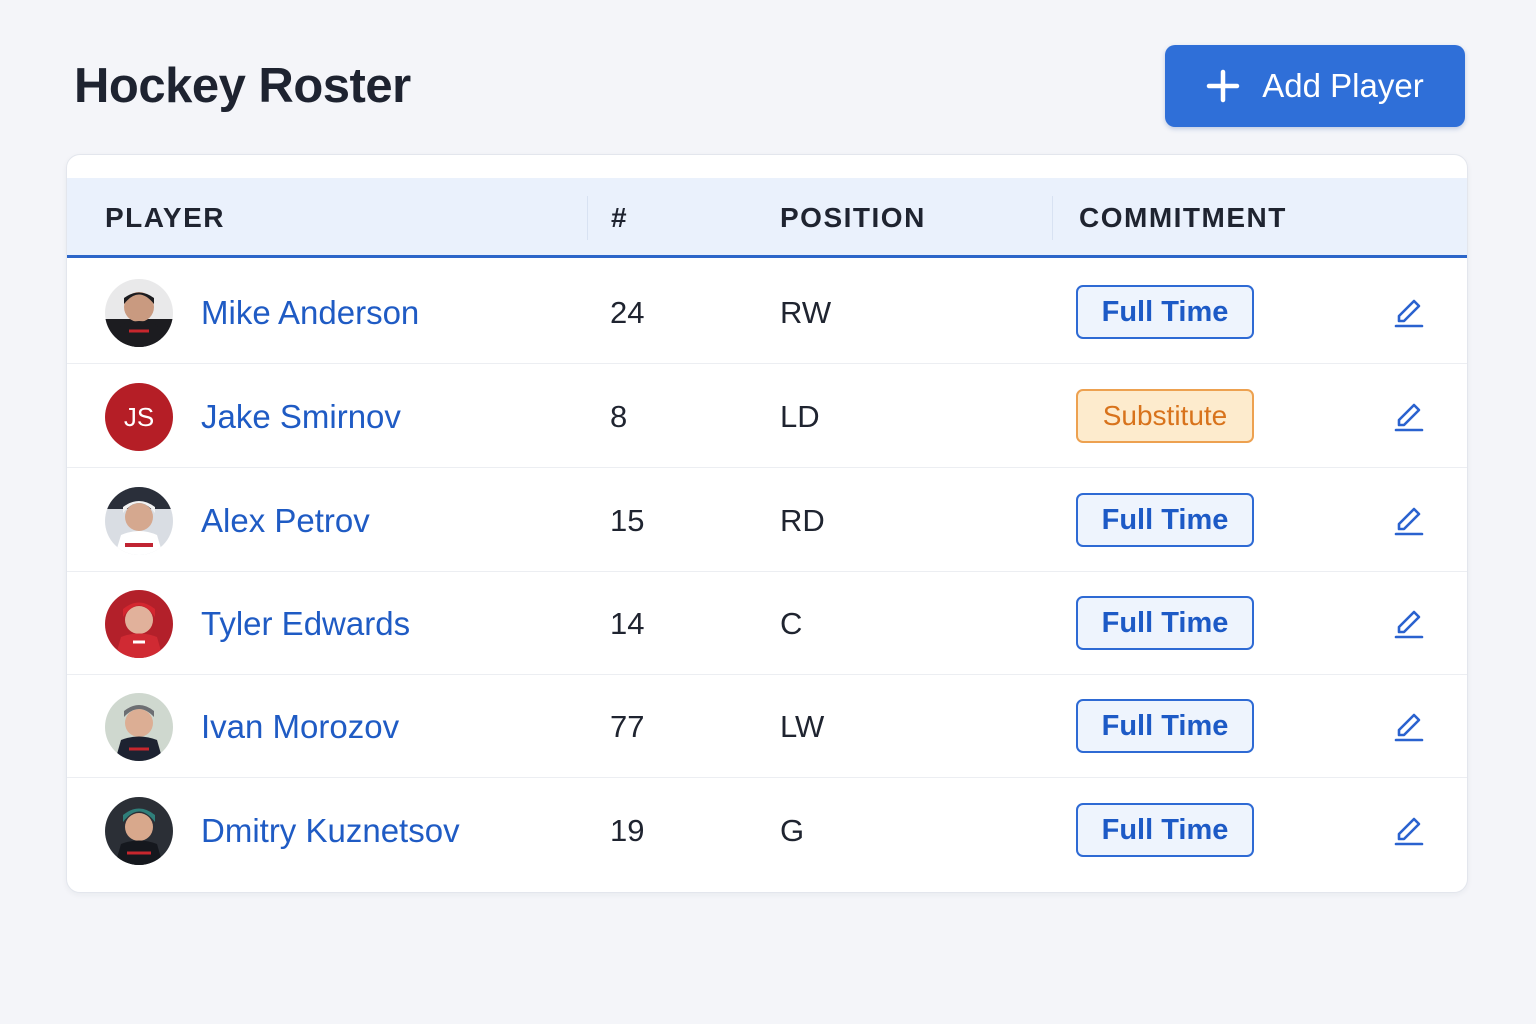  What do you see at coordinates (627, 726) in the screenshot?
I see `jersey-number: 77` at bounding box center [627, 726].